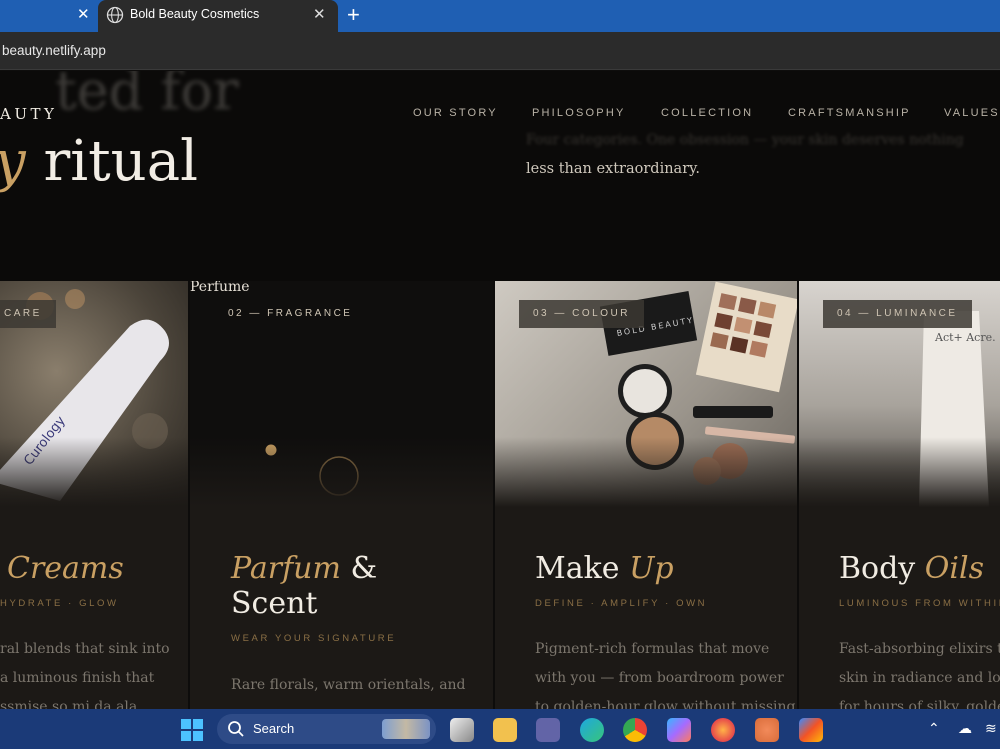 This screenshot has width=1000, height=749. Describe the element at coordinates (314, 638) in the screenshot. I see `card-subtitle: WEAR YOUR SIGNATURE` at that location.